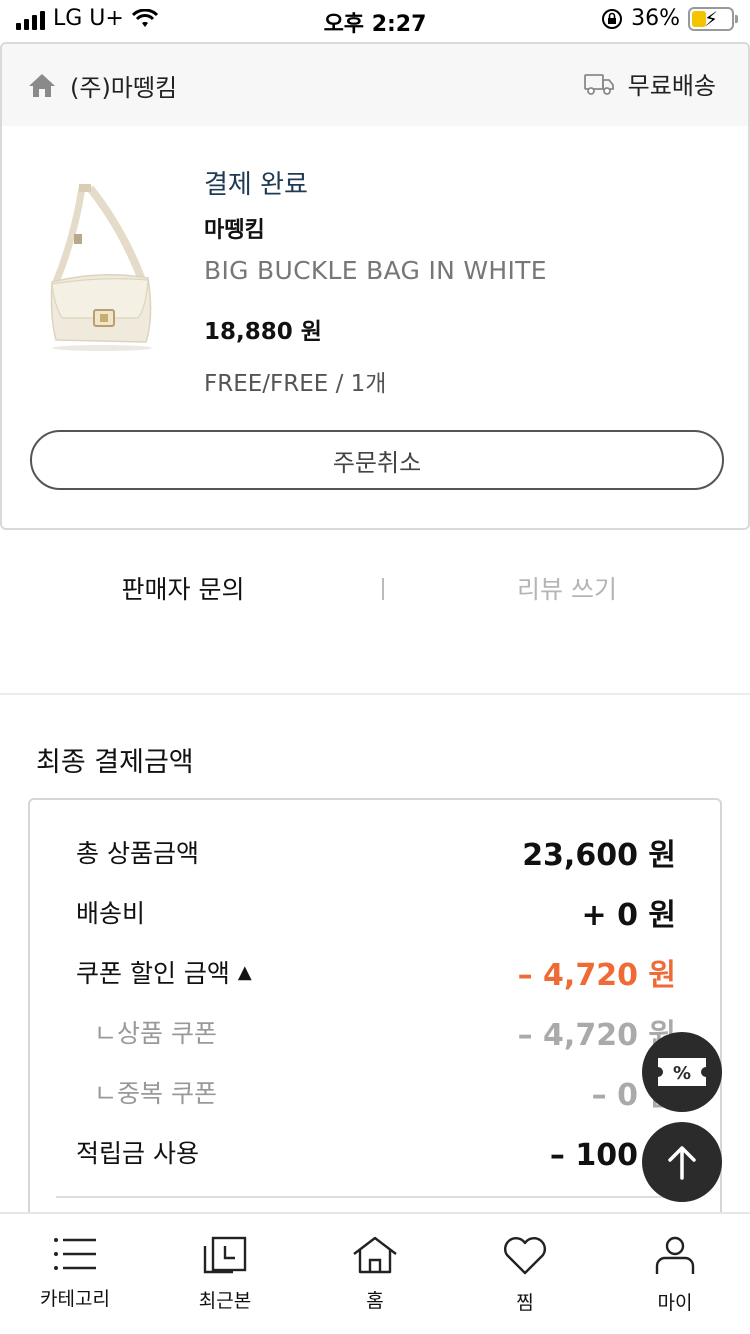 The width and height of the screenshot is (750, 1334). I want to click on cancel-order-button: 주문취소, so click(377, 460).